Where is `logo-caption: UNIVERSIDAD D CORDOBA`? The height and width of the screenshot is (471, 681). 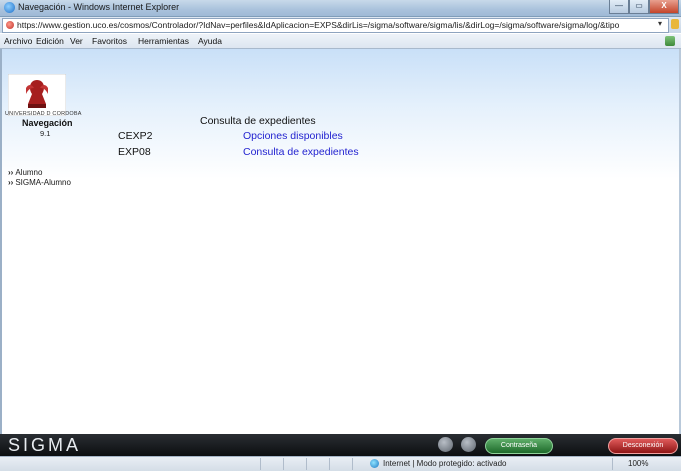 logo-caption: UNIVERSIDAD D CORDOBA is located at coordinates (43, 114).